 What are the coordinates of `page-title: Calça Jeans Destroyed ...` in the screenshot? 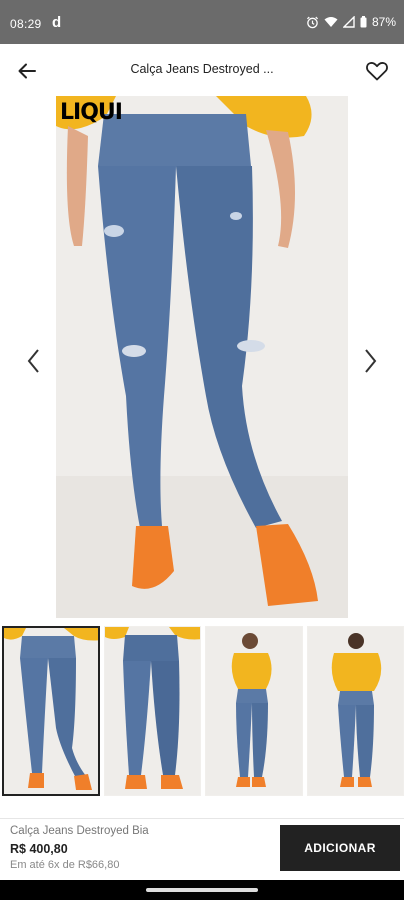 It's located at (202, 69).